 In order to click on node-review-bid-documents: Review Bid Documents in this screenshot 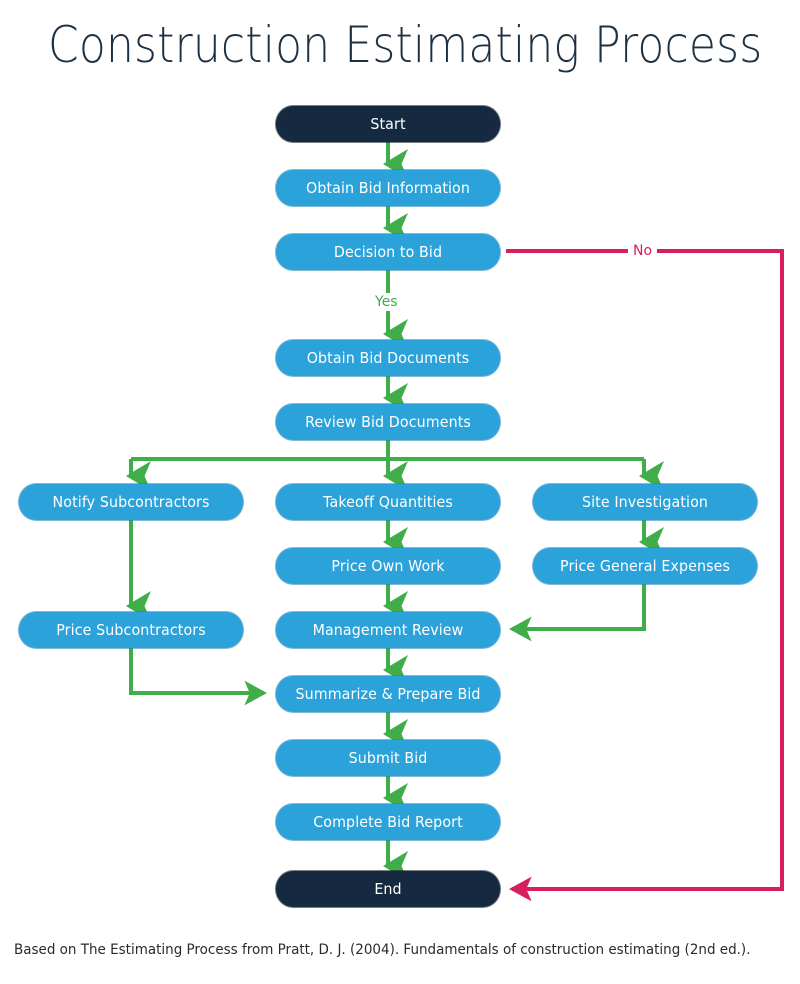, I will do `click(388, 422)`.